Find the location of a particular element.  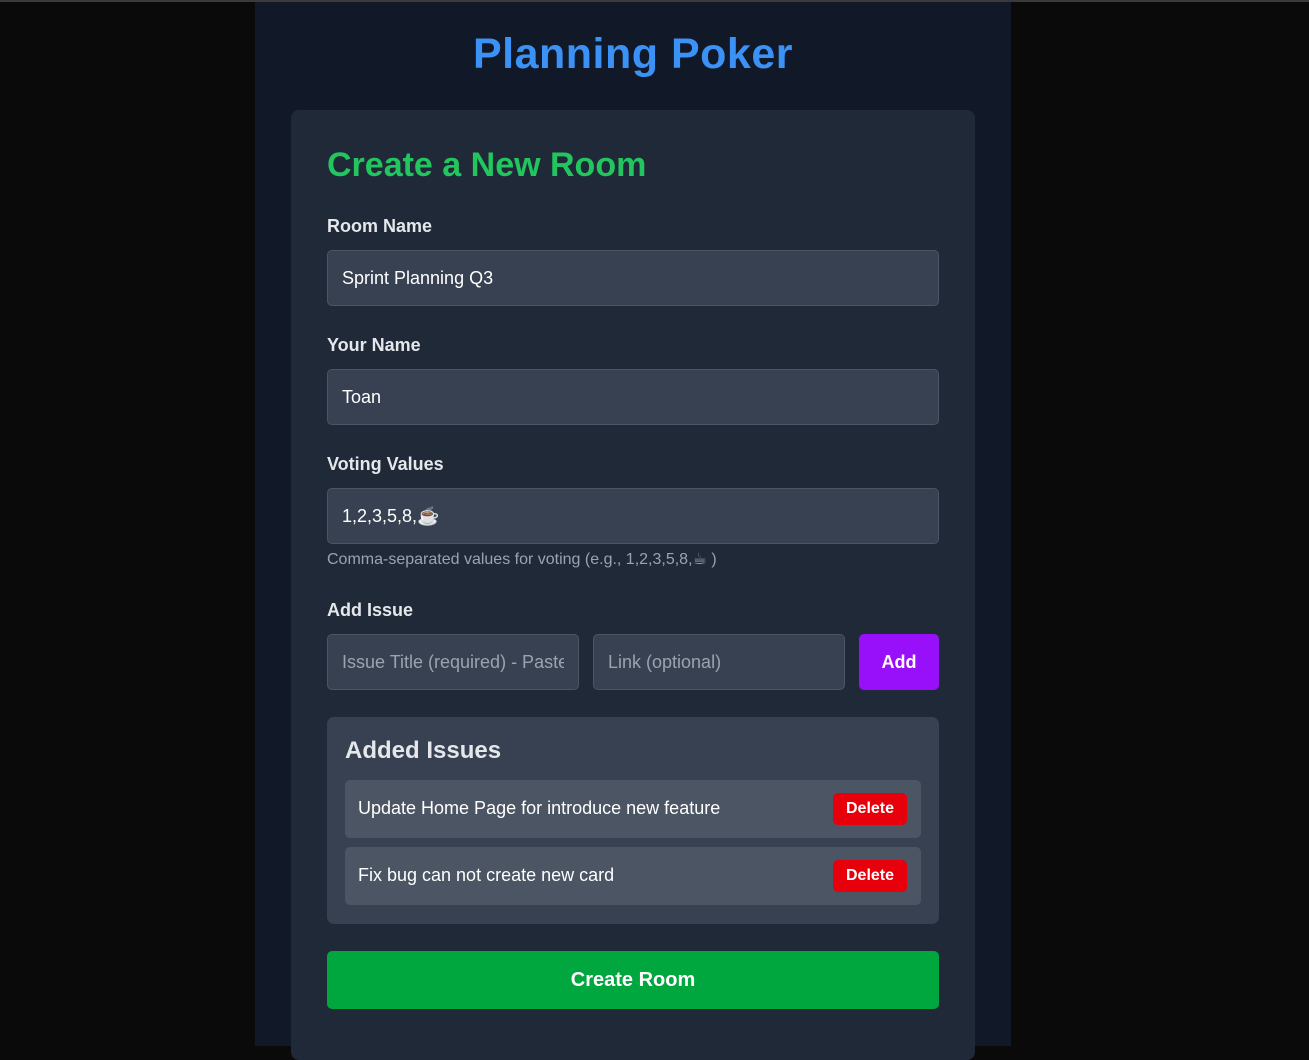

issue-list-item: Fix bug can not create new card Delete is located at coordinates (633, 876).